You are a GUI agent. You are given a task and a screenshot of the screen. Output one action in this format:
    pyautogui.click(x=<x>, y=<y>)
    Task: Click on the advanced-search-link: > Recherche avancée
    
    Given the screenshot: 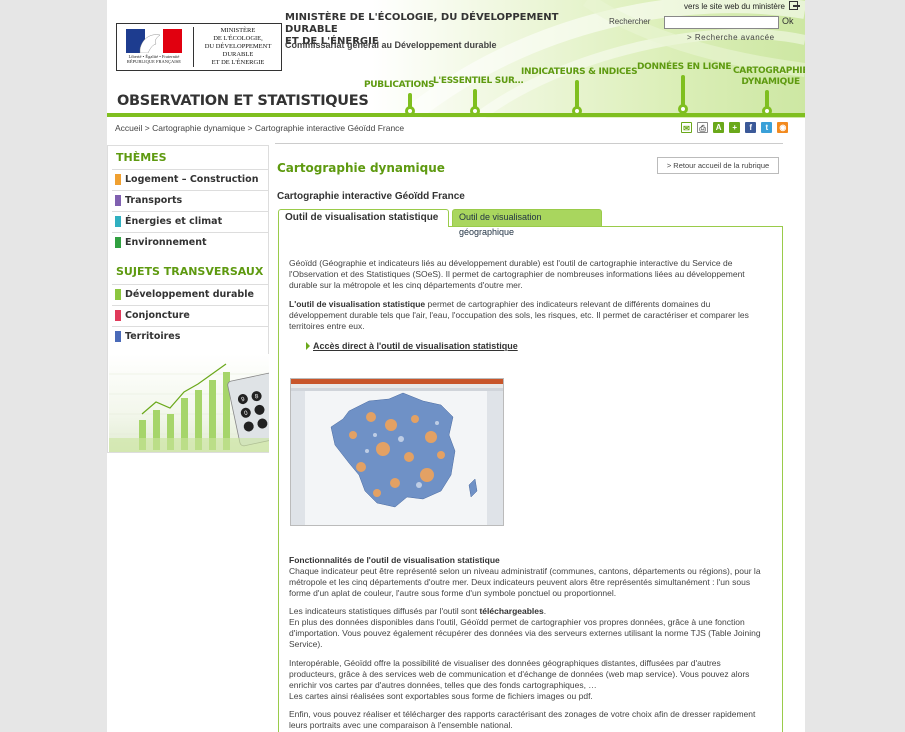 What is the action you would take?
    pyautogui.click(x=731, y=37)
    